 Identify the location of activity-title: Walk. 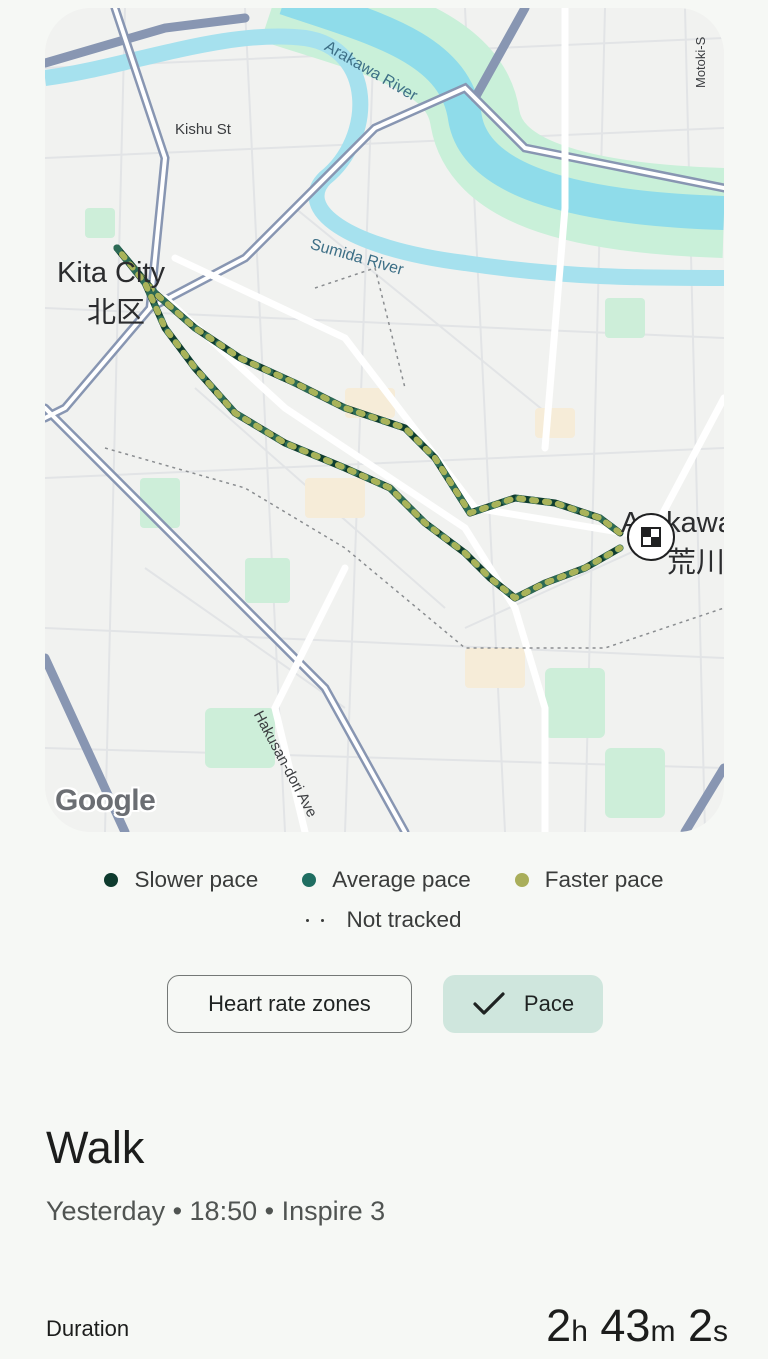
(95, 1147).